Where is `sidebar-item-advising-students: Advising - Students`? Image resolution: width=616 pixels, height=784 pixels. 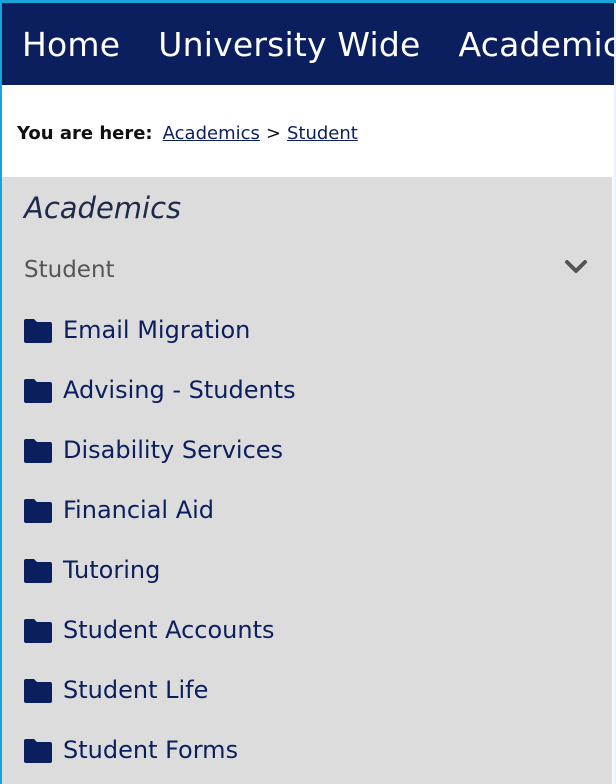
sidebar-item-advising-students: Advising - Students is located at coordinates (307, 392).